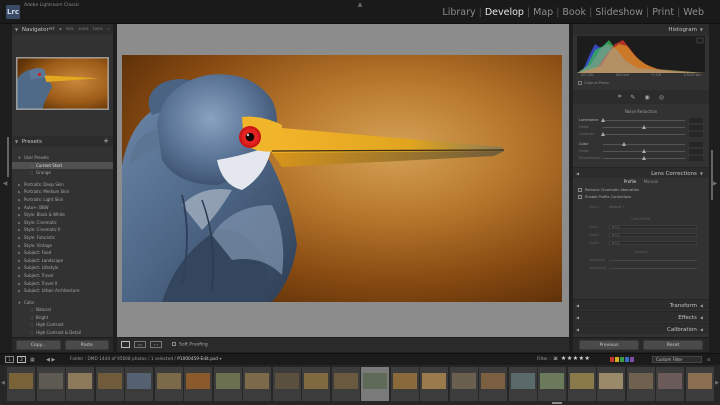 The width and height of the screenshot is (720, 405). Describe the element at coordinates (101, 29) in the screenshot. I see `zoom-custom: 100% ÷` at that location.